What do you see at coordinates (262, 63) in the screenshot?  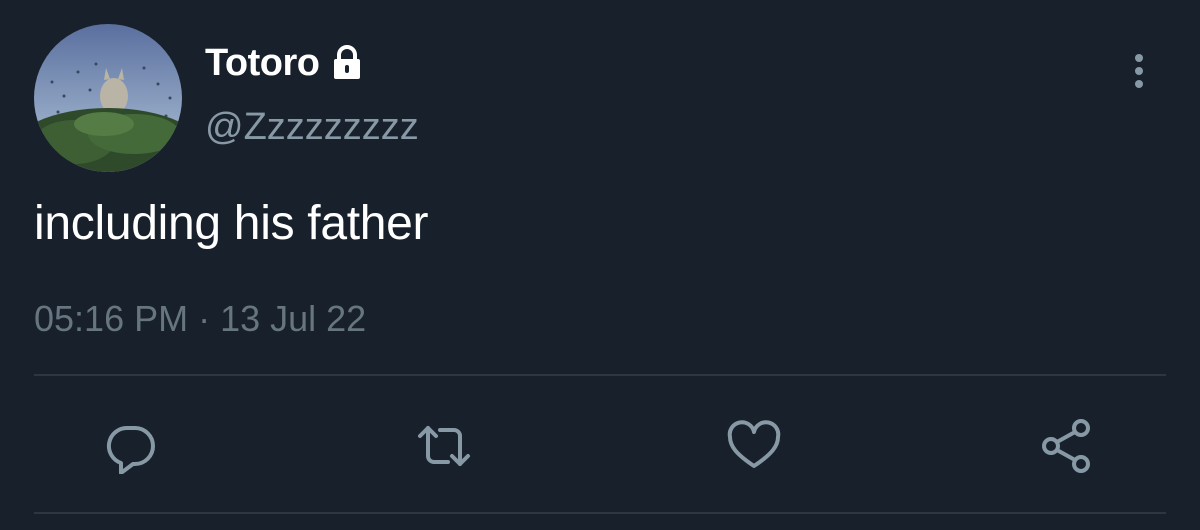 I see `author-display-name: Totoro` at bounding box center [262, 63].